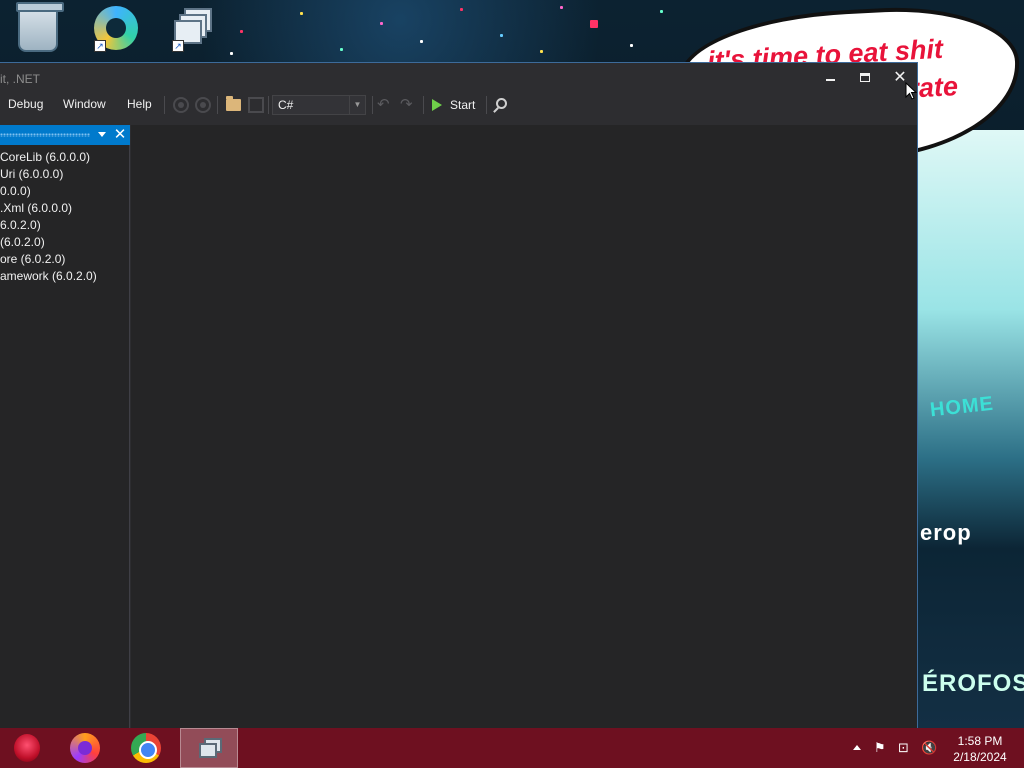 This screenshot has height=768, width=1024. What do you see at coordinates (437, 105) in the screenshot?
I see `play-icon` at bounding box center [437, 105].